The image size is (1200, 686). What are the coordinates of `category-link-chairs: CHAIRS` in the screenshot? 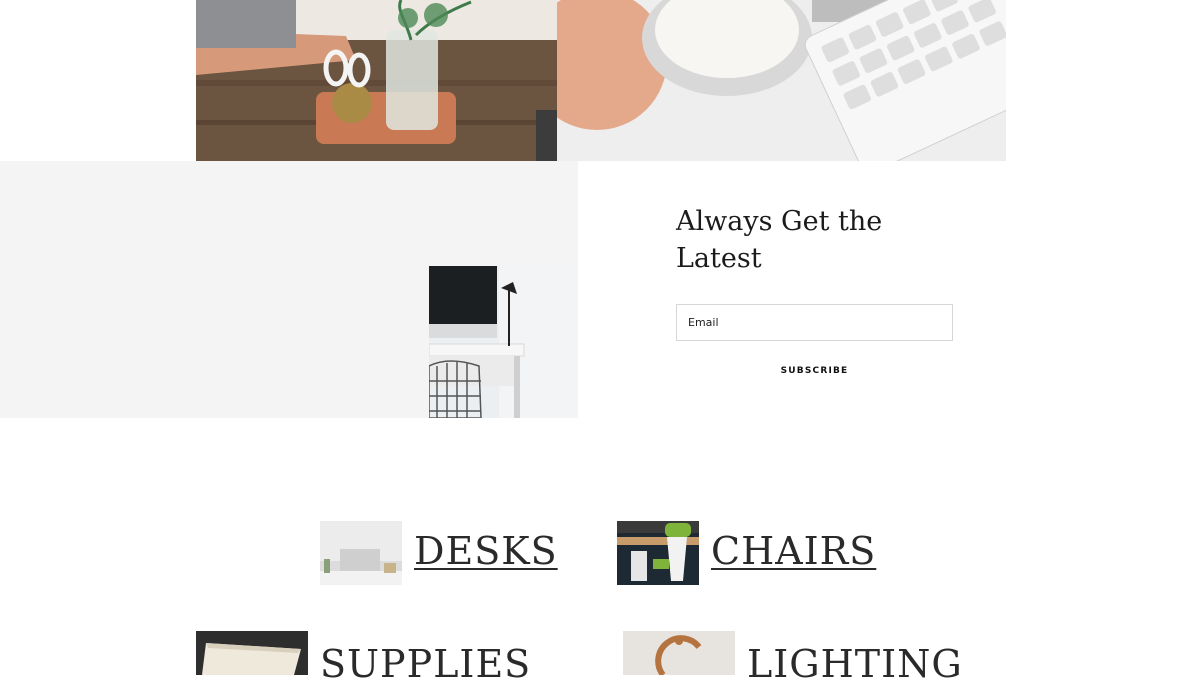 It's located at (793, 551).